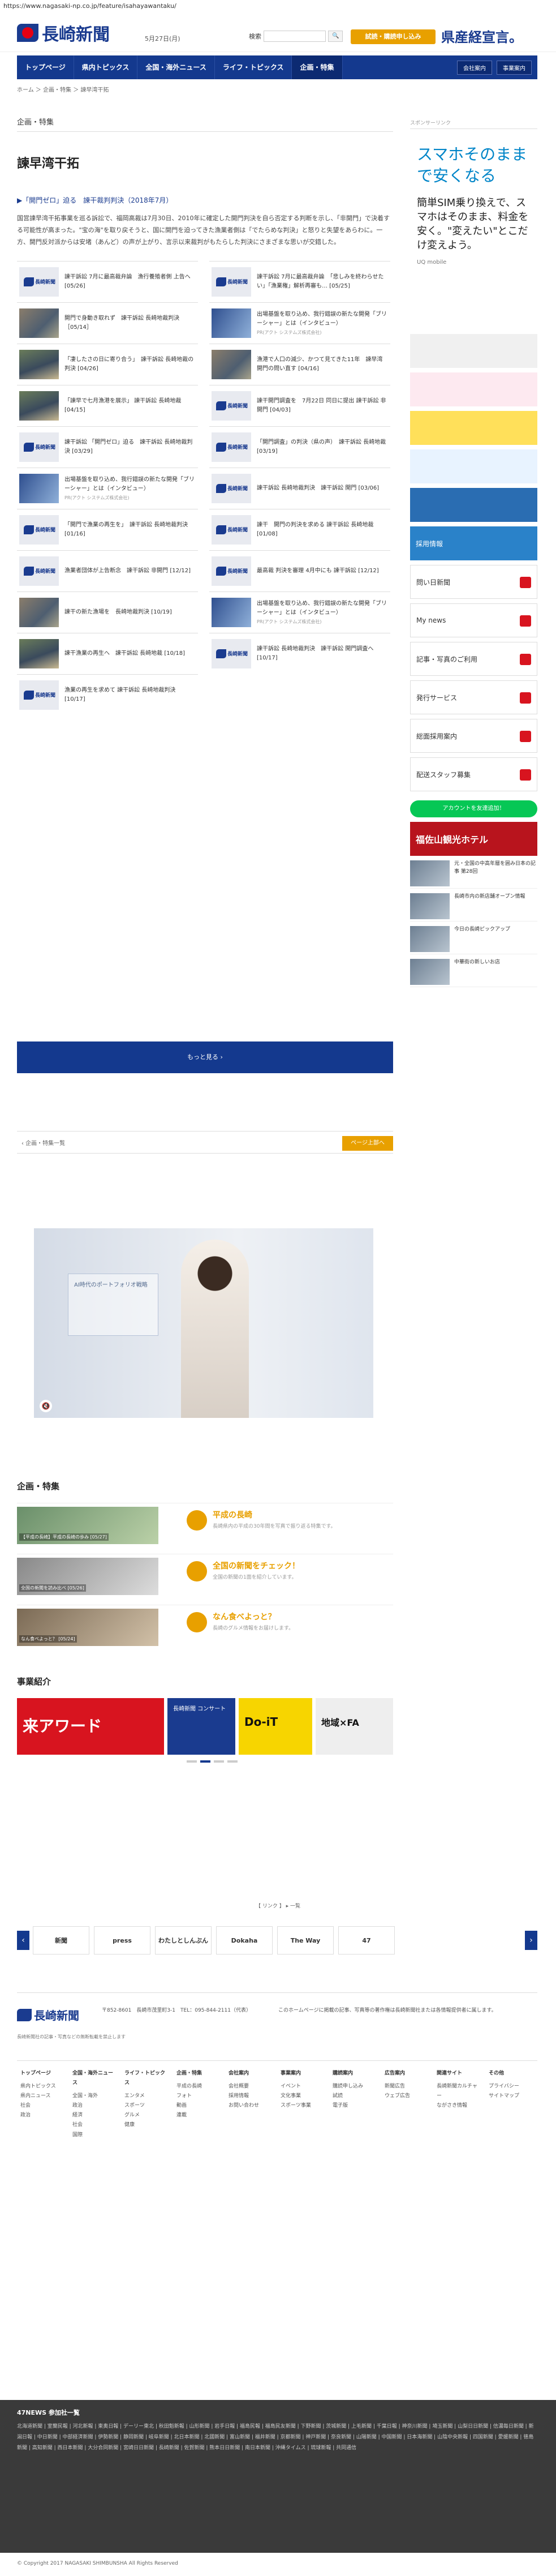  What do you see at coordinates (46, 1406) in the screenshot?
I see `mute-icon: 🔇` at bounding box center [46, 1406].